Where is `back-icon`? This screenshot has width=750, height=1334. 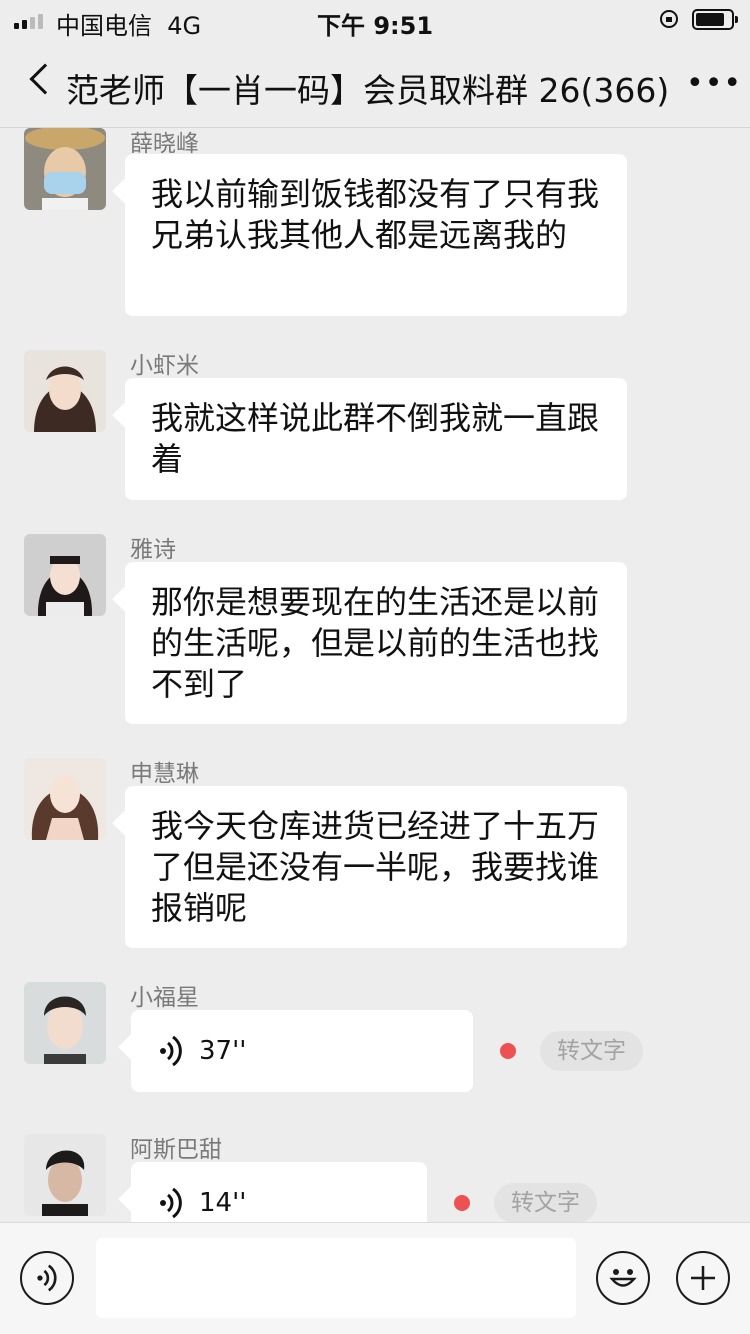 back-icon is located at coordinates (45, 79).